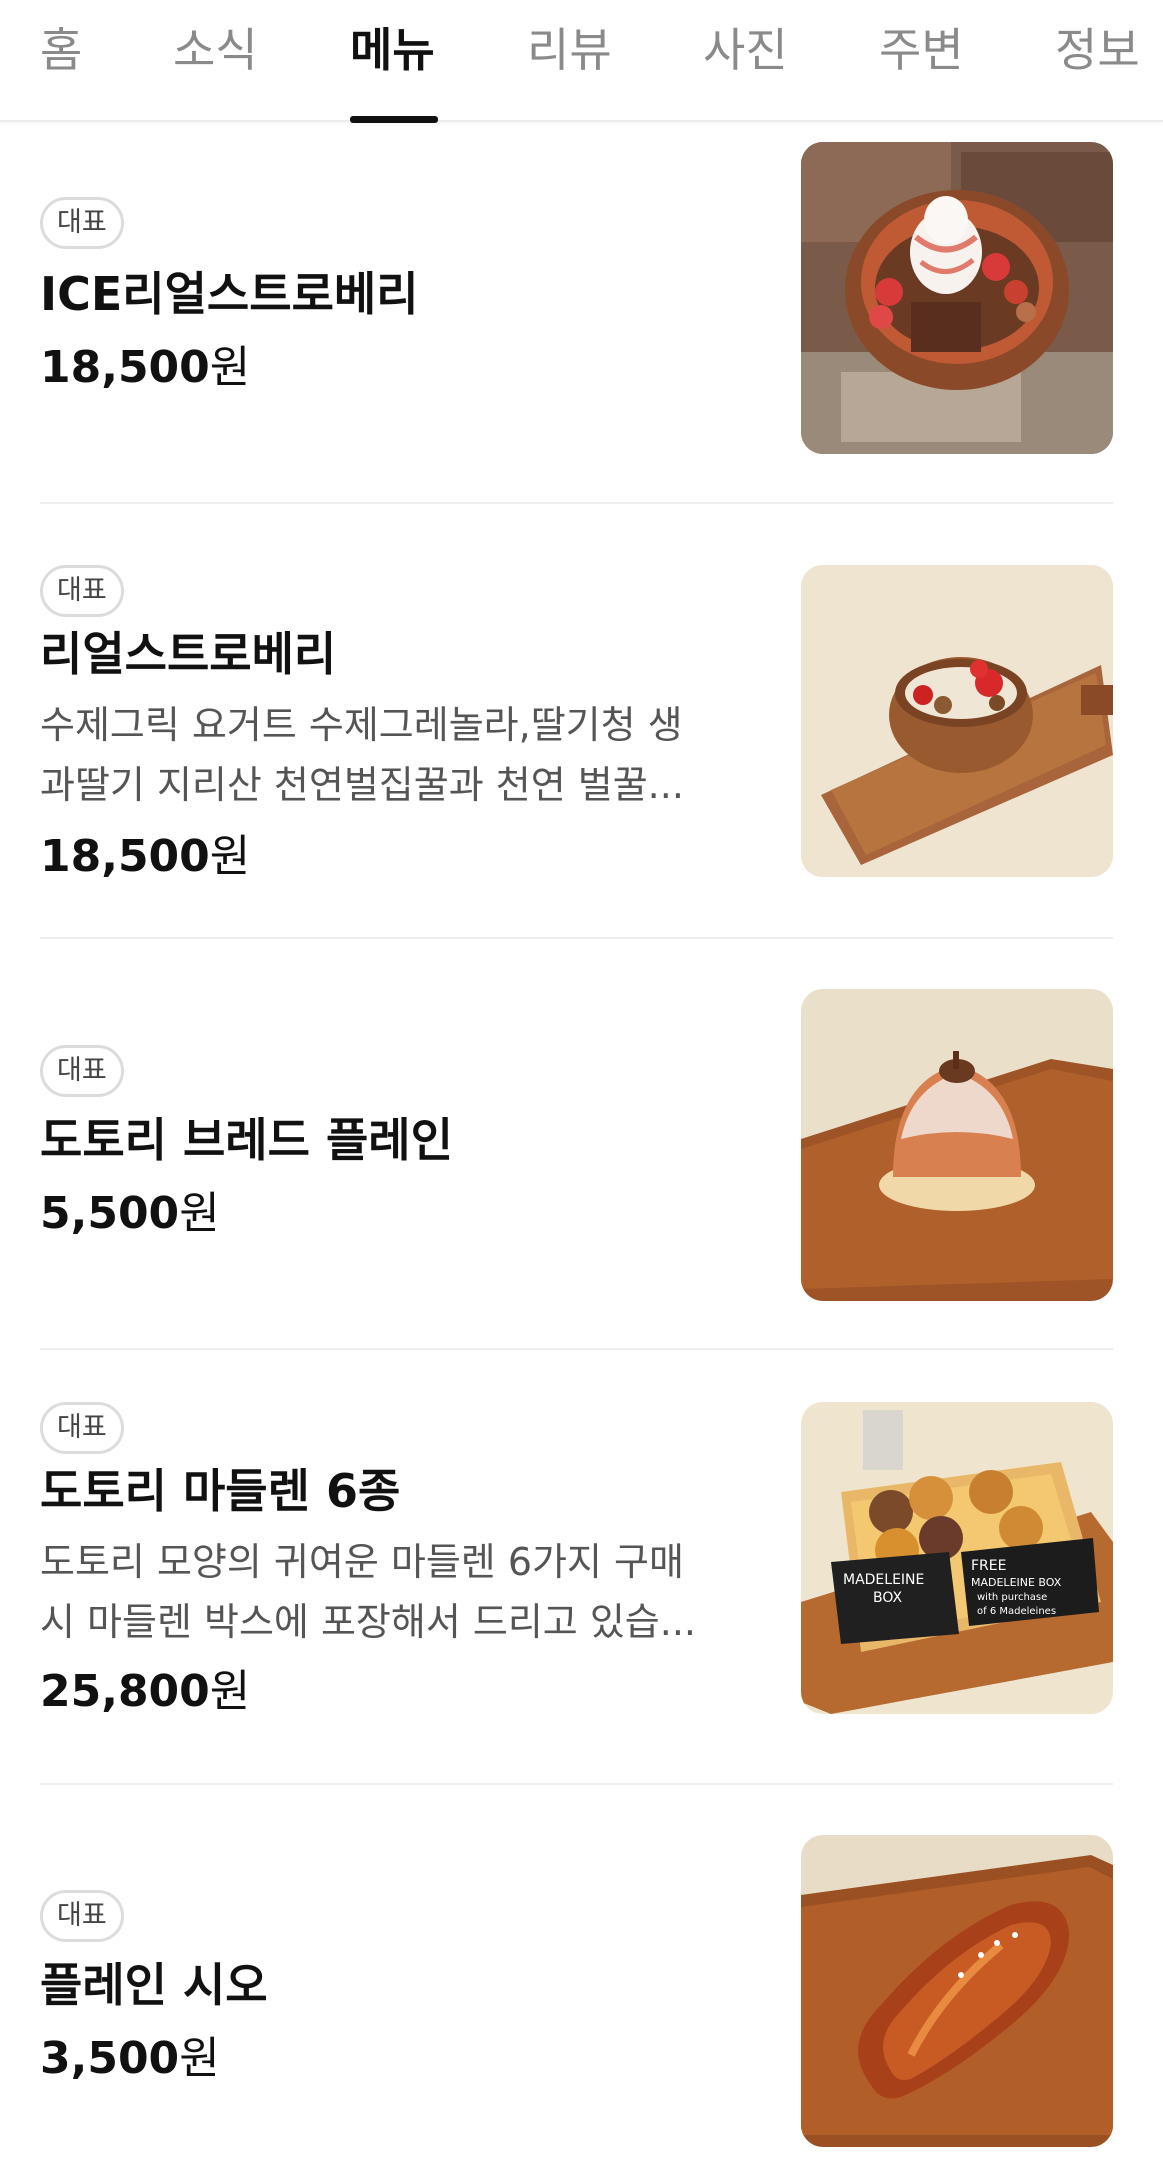 The width and height of the screenshot is (1163, 2173). Describe the element at coordinates (394, 119) in the screenshot. I see `active-tab-indicator` at that location.